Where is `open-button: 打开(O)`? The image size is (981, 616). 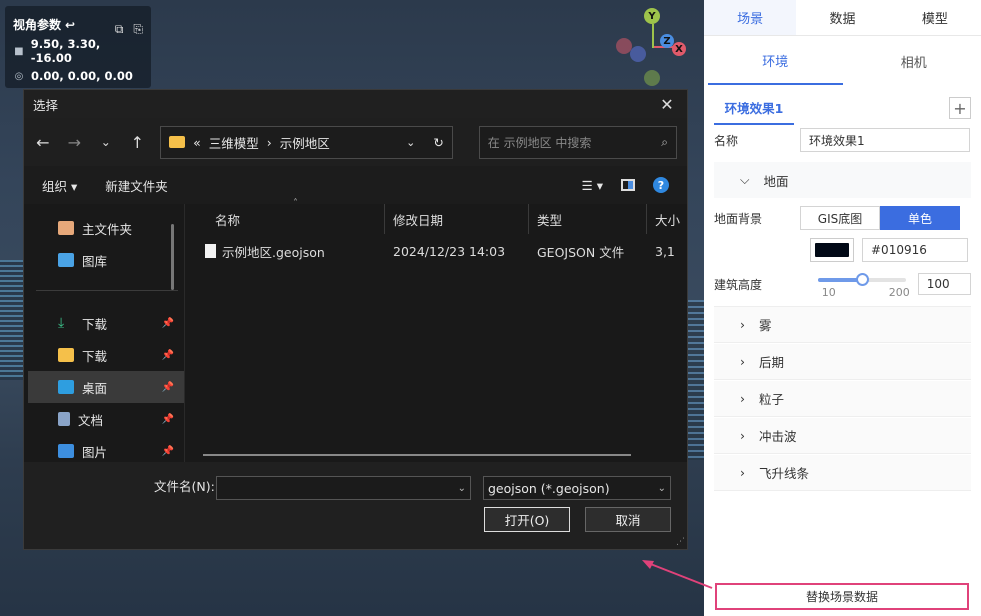
open-button: 打开(O) is located at coordinates (527, 519).